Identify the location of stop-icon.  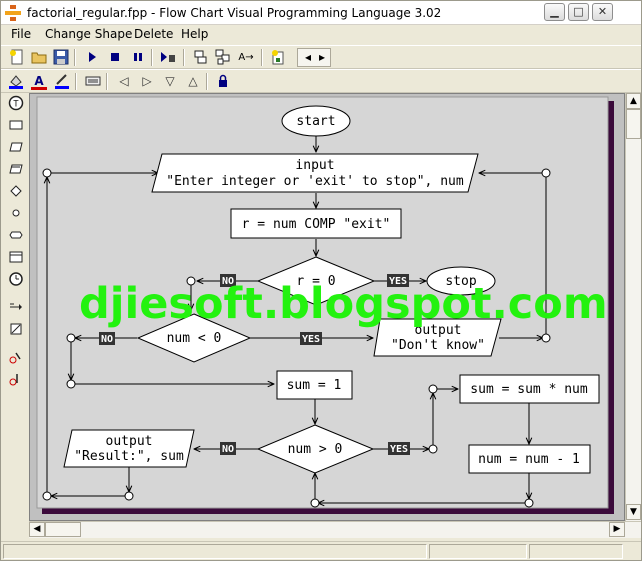
(115, 57).